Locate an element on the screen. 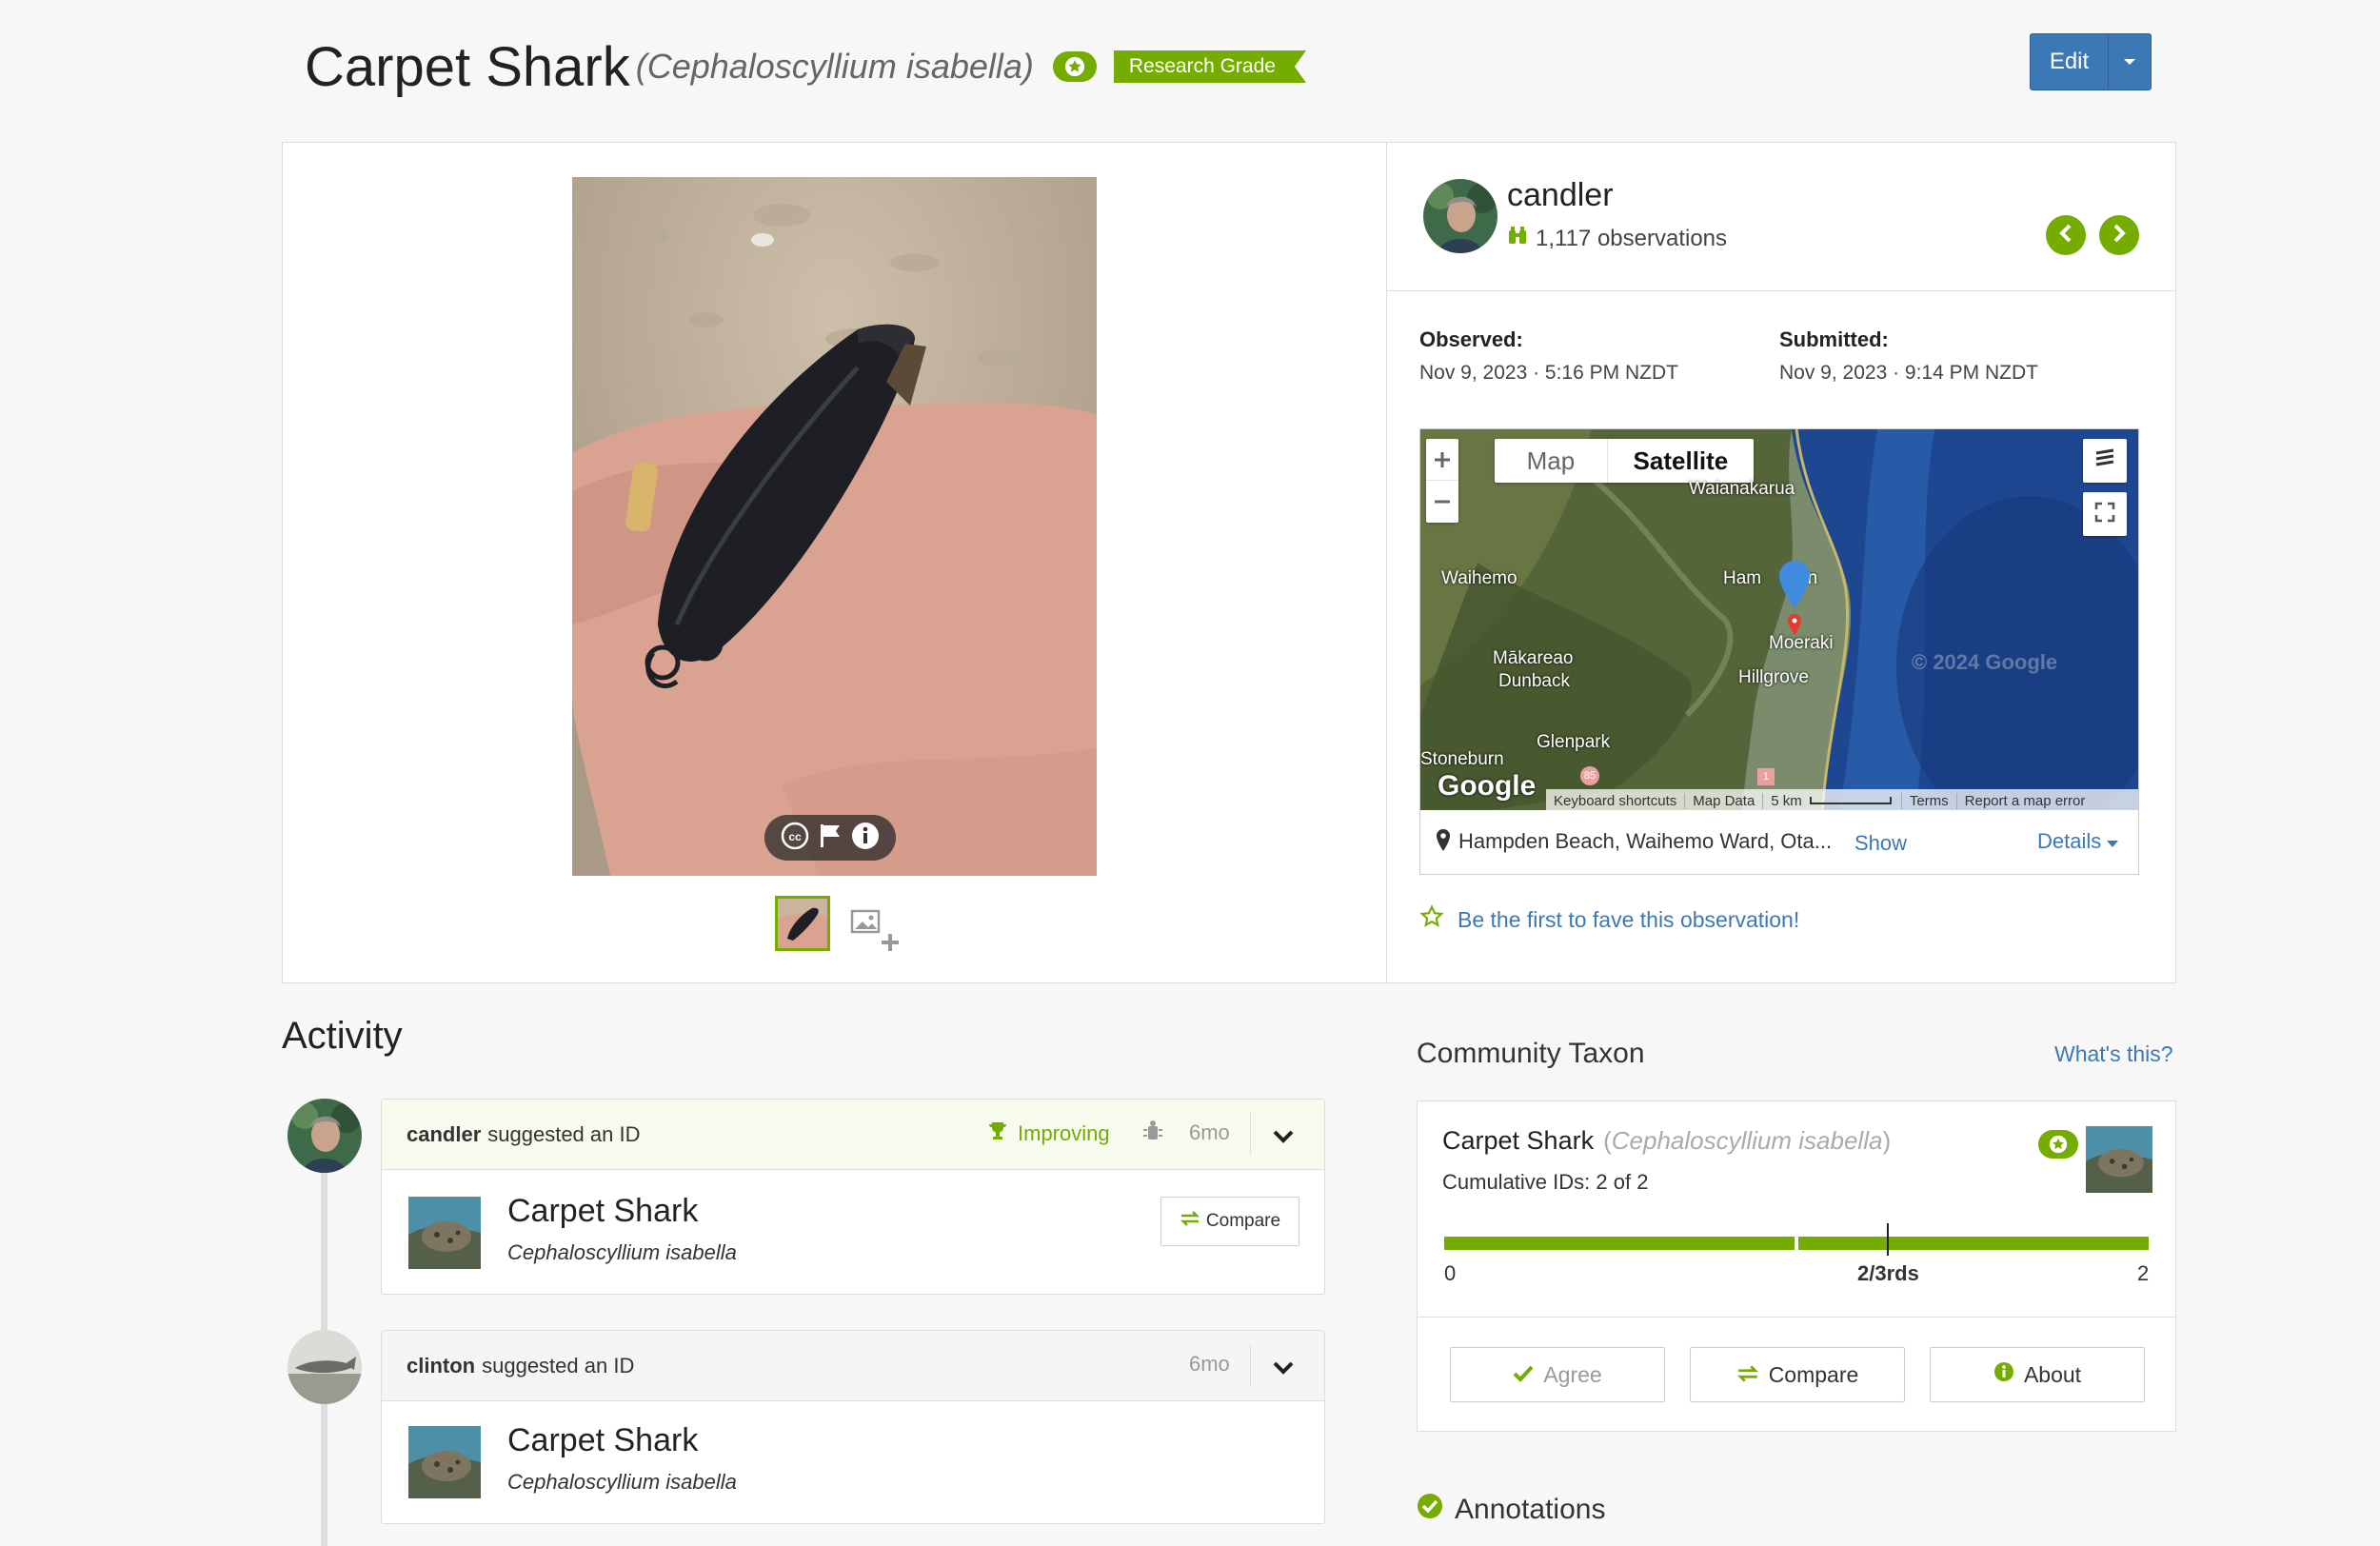 This screenshot has height=1546, width=2380. previous-observation-button is located at coordinates (2066, 235).